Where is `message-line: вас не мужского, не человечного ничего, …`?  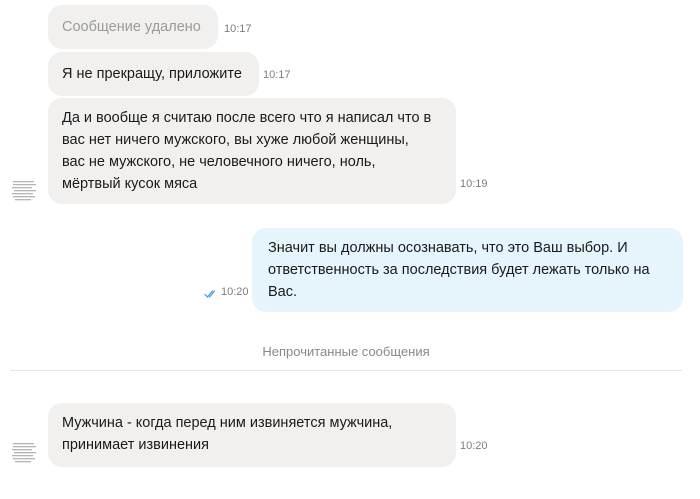 message-line: вас не мужского, не человечного ничего, … is located at coordinates (219, 162).